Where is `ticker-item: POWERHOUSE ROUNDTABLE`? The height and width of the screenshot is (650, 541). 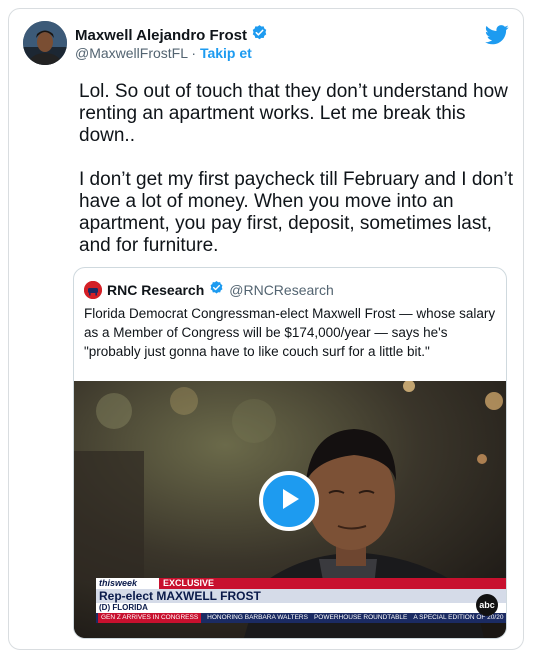 ticker-item: POWERHOUSE ROUNDTABLE is located at coordinates (360, 617).